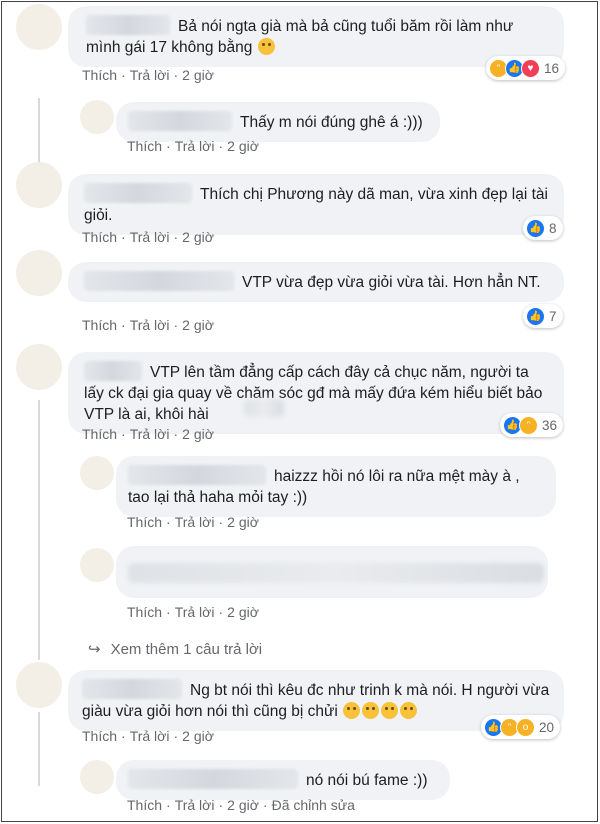 The image size is (600, 824). I want to click on wow-reaction-icon: o, so click(525, 727).